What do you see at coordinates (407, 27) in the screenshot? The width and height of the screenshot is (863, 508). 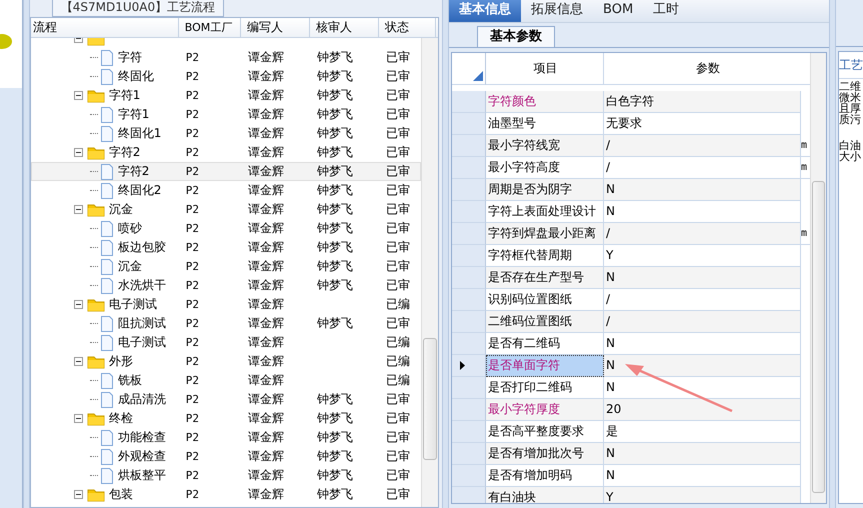 I see `column-header: 状态` at bounding box center [407, 27].